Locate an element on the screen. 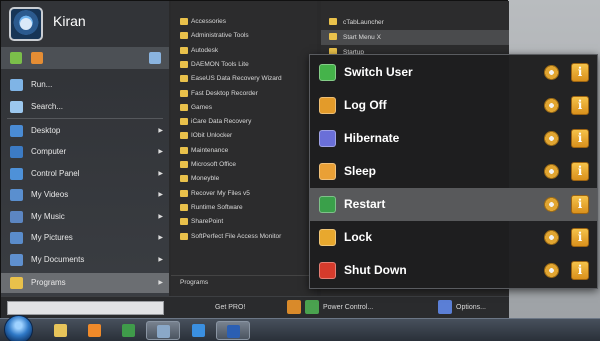 The width and height of the screenshot is (600, 341). program-folder-item: SoftPerfect File Access Monitor is located at coordinates (244, 237).